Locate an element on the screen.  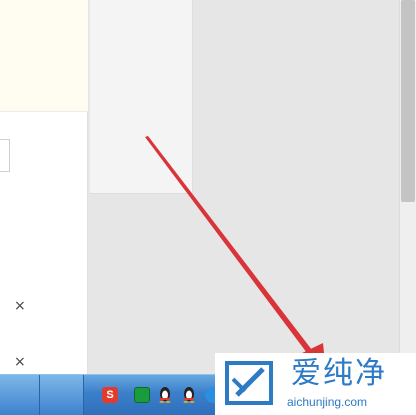
watermark-logo: 爱纯净 aichunjing.com is located at coordinates (315, 384).